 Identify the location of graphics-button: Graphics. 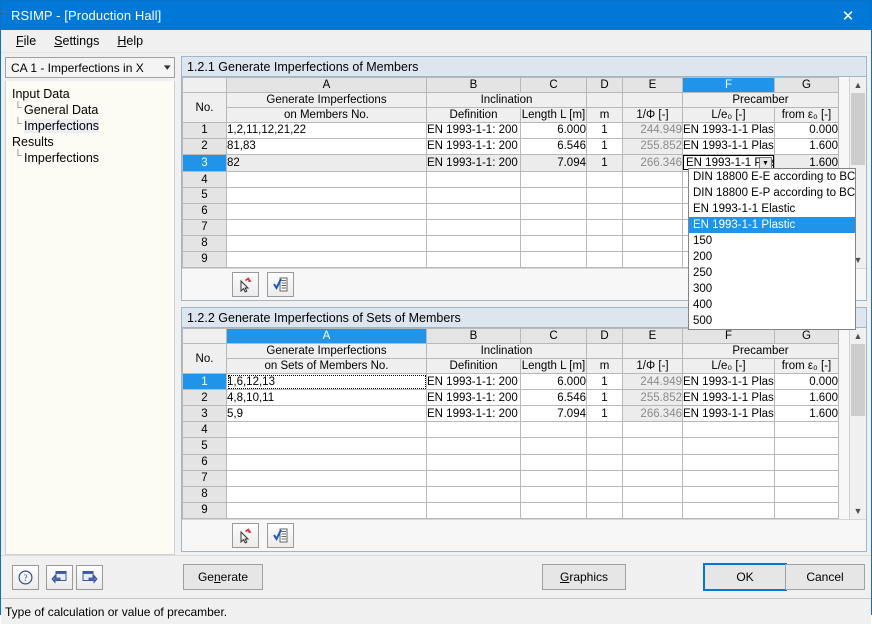
(584, 577).